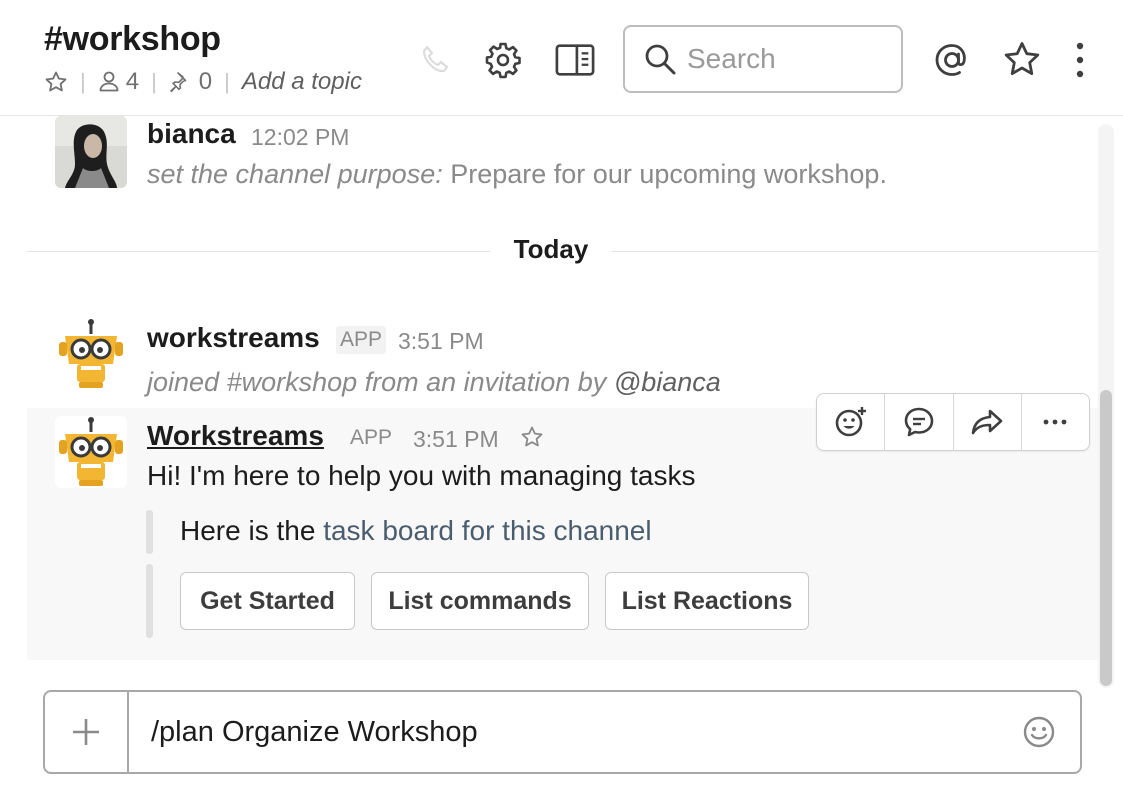 Image resolution: width=1123 pixels, height=798 pixels. I want to click on member-count: 4, so click(118, 82).